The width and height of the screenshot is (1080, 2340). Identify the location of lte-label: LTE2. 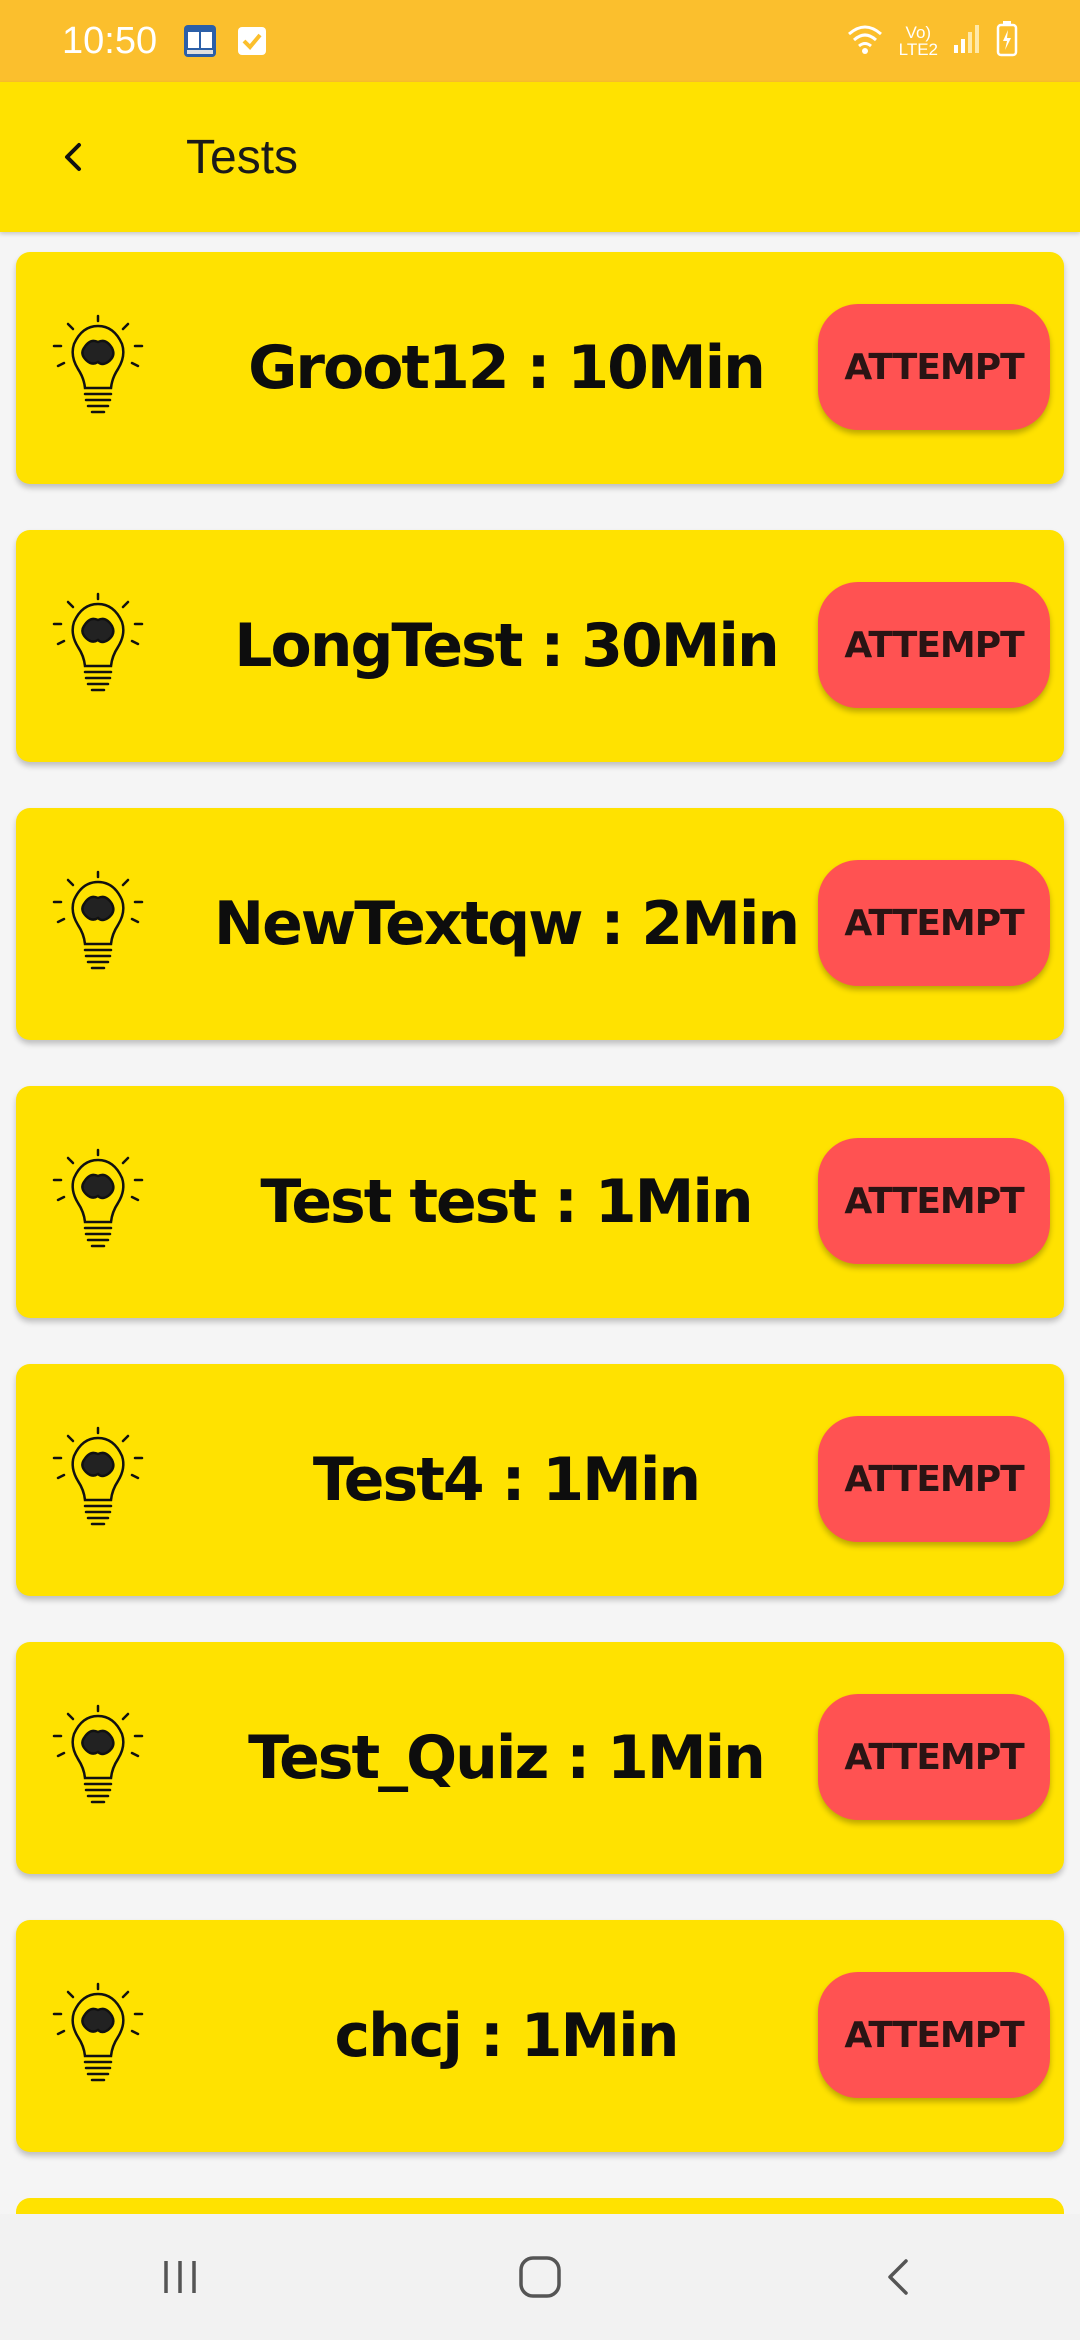
(918, 49).